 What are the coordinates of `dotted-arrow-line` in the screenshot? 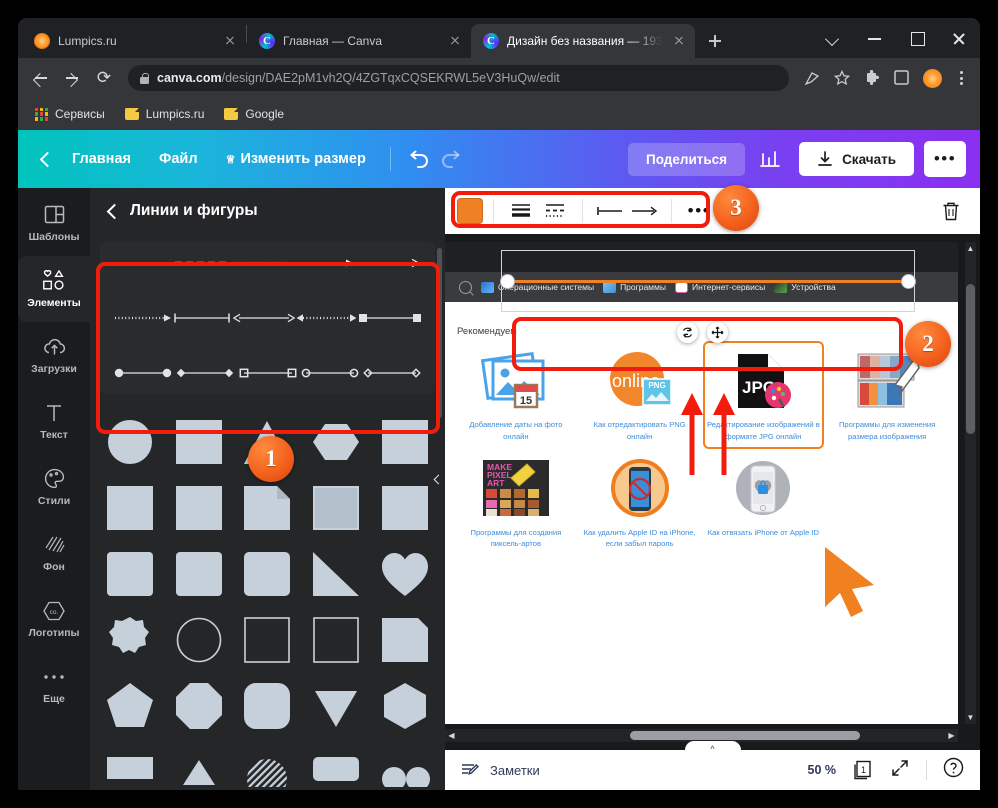 It's located at (143, 318).